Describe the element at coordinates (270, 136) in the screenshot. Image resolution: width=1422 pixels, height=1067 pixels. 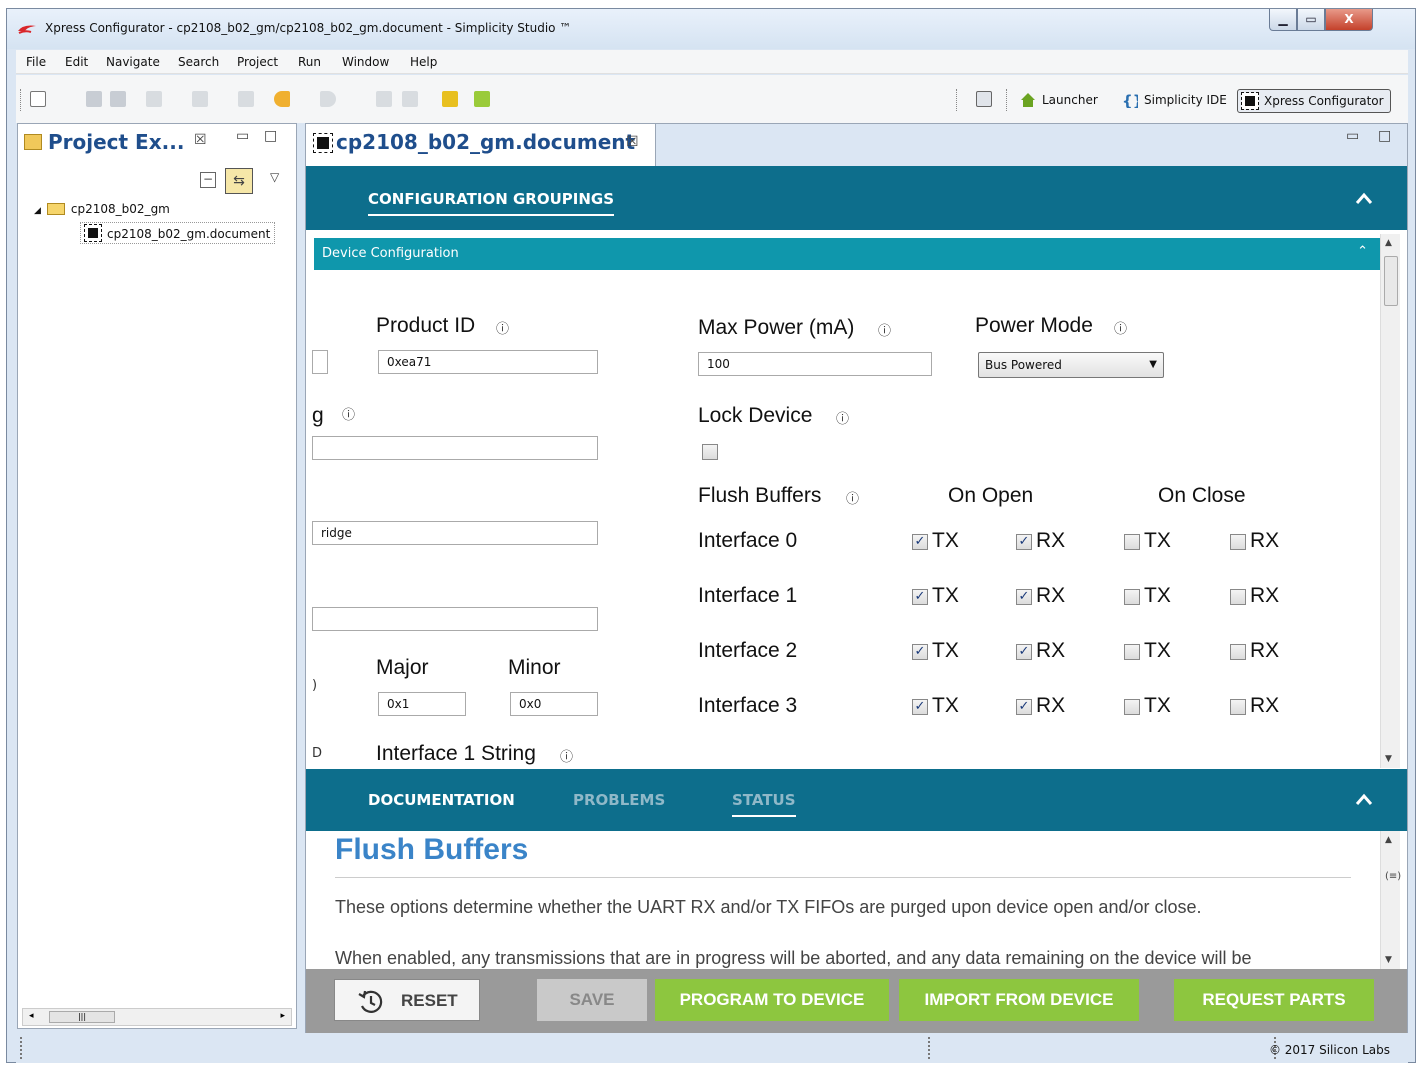
I see `maximize-view-icon: □` at that location.